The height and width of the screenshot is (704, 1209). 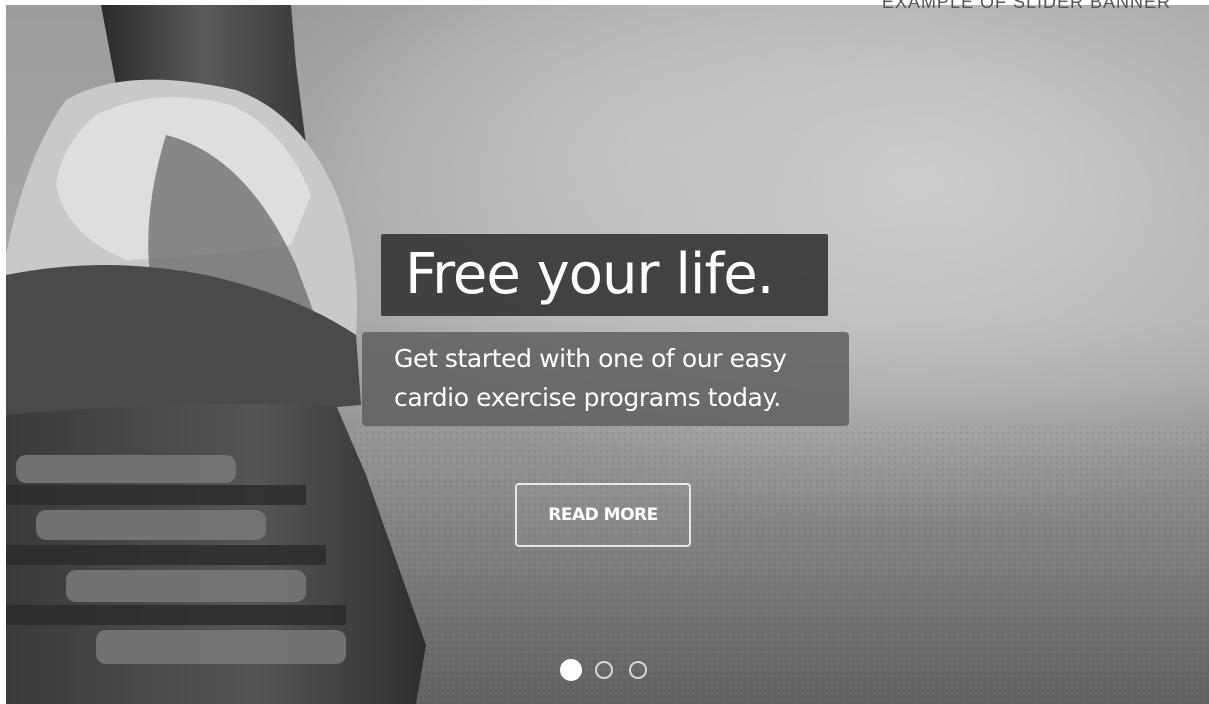 What do you see at coordinates (590, 358) in the screenshot?
I see `slide-subtitle-line-1: Get started with one of our easy` at bounding box center [590, 358].